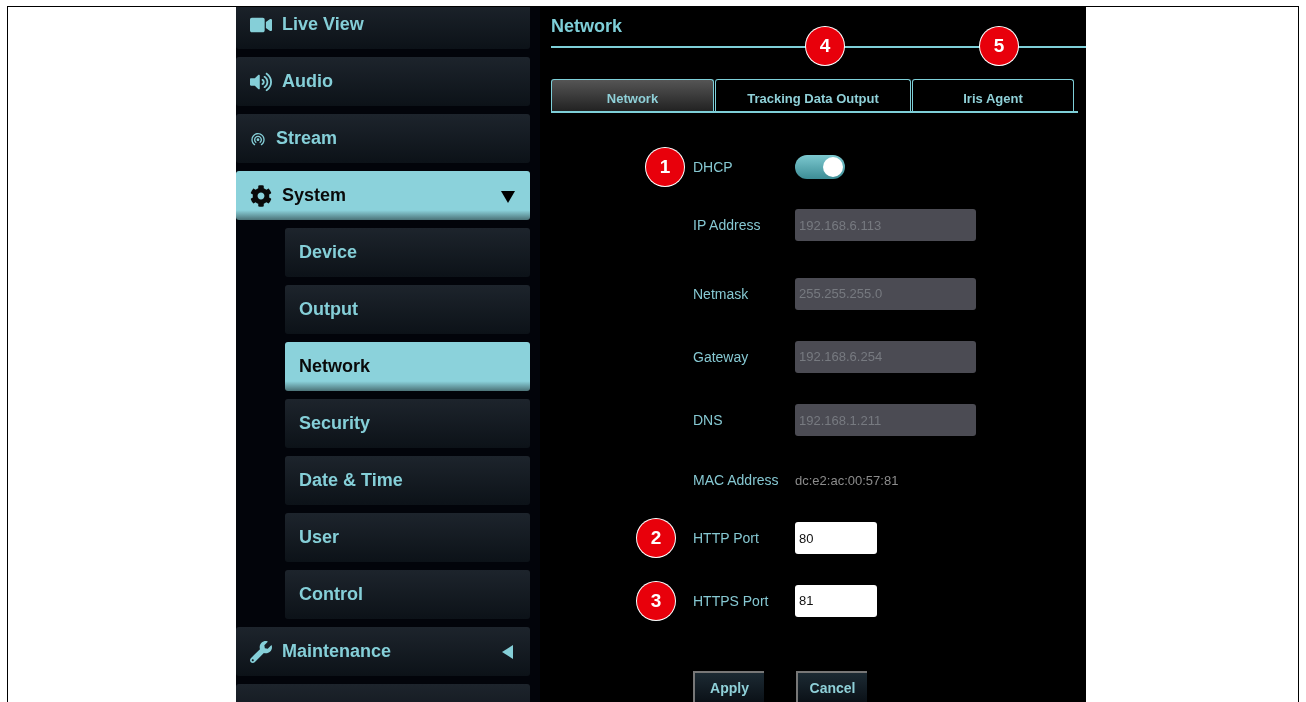 Image resolution: width=1306 pixels, height=702 pixels. Describe the element at coordinates (726, 538) in the screenshot. I see `field-label: HTTP Port` at that location.